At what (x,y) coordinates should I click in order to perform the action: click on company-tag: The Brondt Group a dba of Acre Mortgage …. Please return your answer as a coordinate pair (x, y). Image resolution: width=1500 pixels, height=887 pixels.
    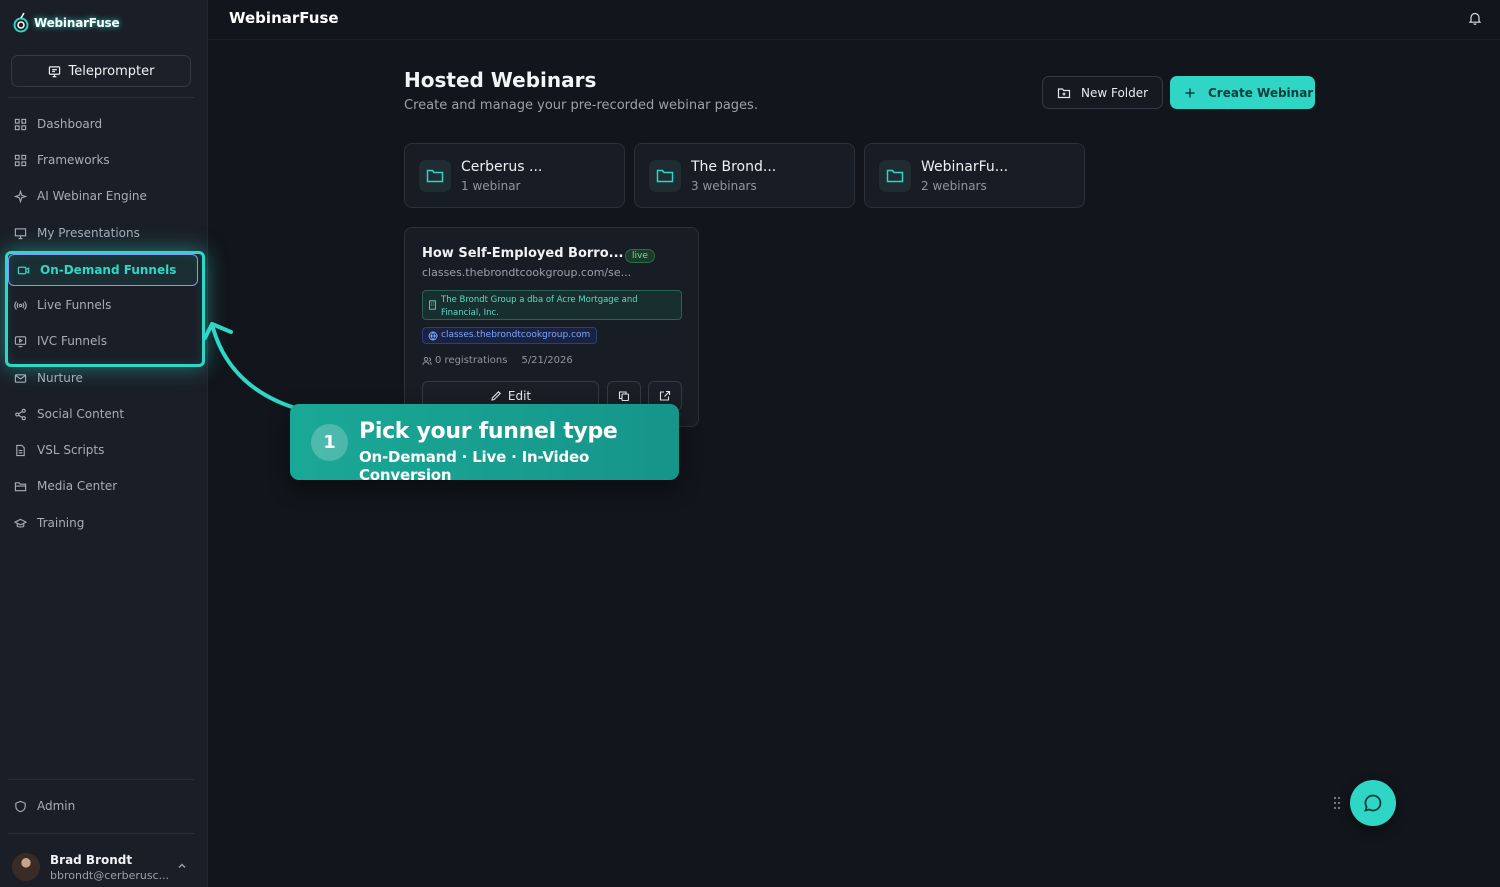
    Looking at the image, I should click on (552, 305).